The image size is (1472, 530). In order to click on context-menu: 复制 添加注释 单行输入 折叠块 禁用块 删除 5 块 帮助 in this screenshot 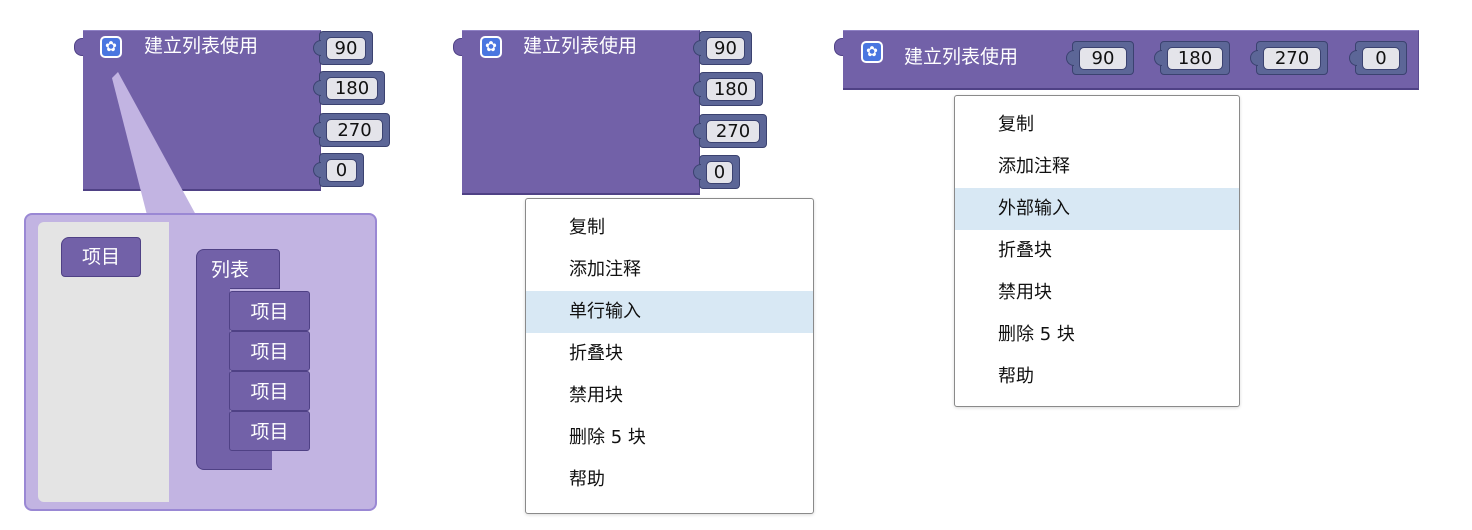, I will do `click(669, 356)`.